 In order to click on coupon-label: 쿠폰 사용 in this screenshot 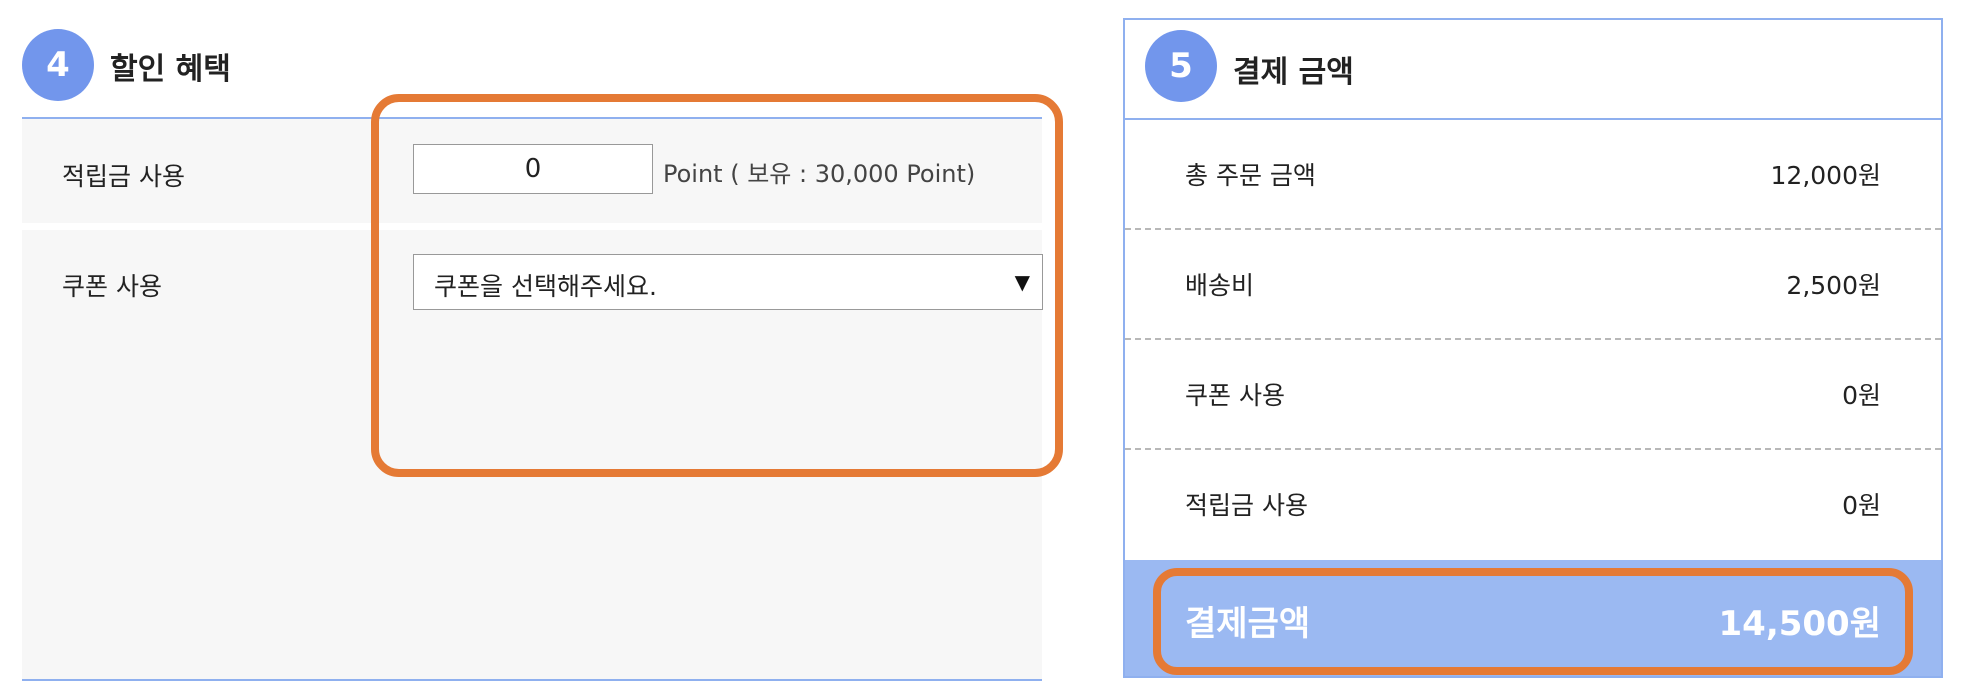, I will do `click(112, 286)`.